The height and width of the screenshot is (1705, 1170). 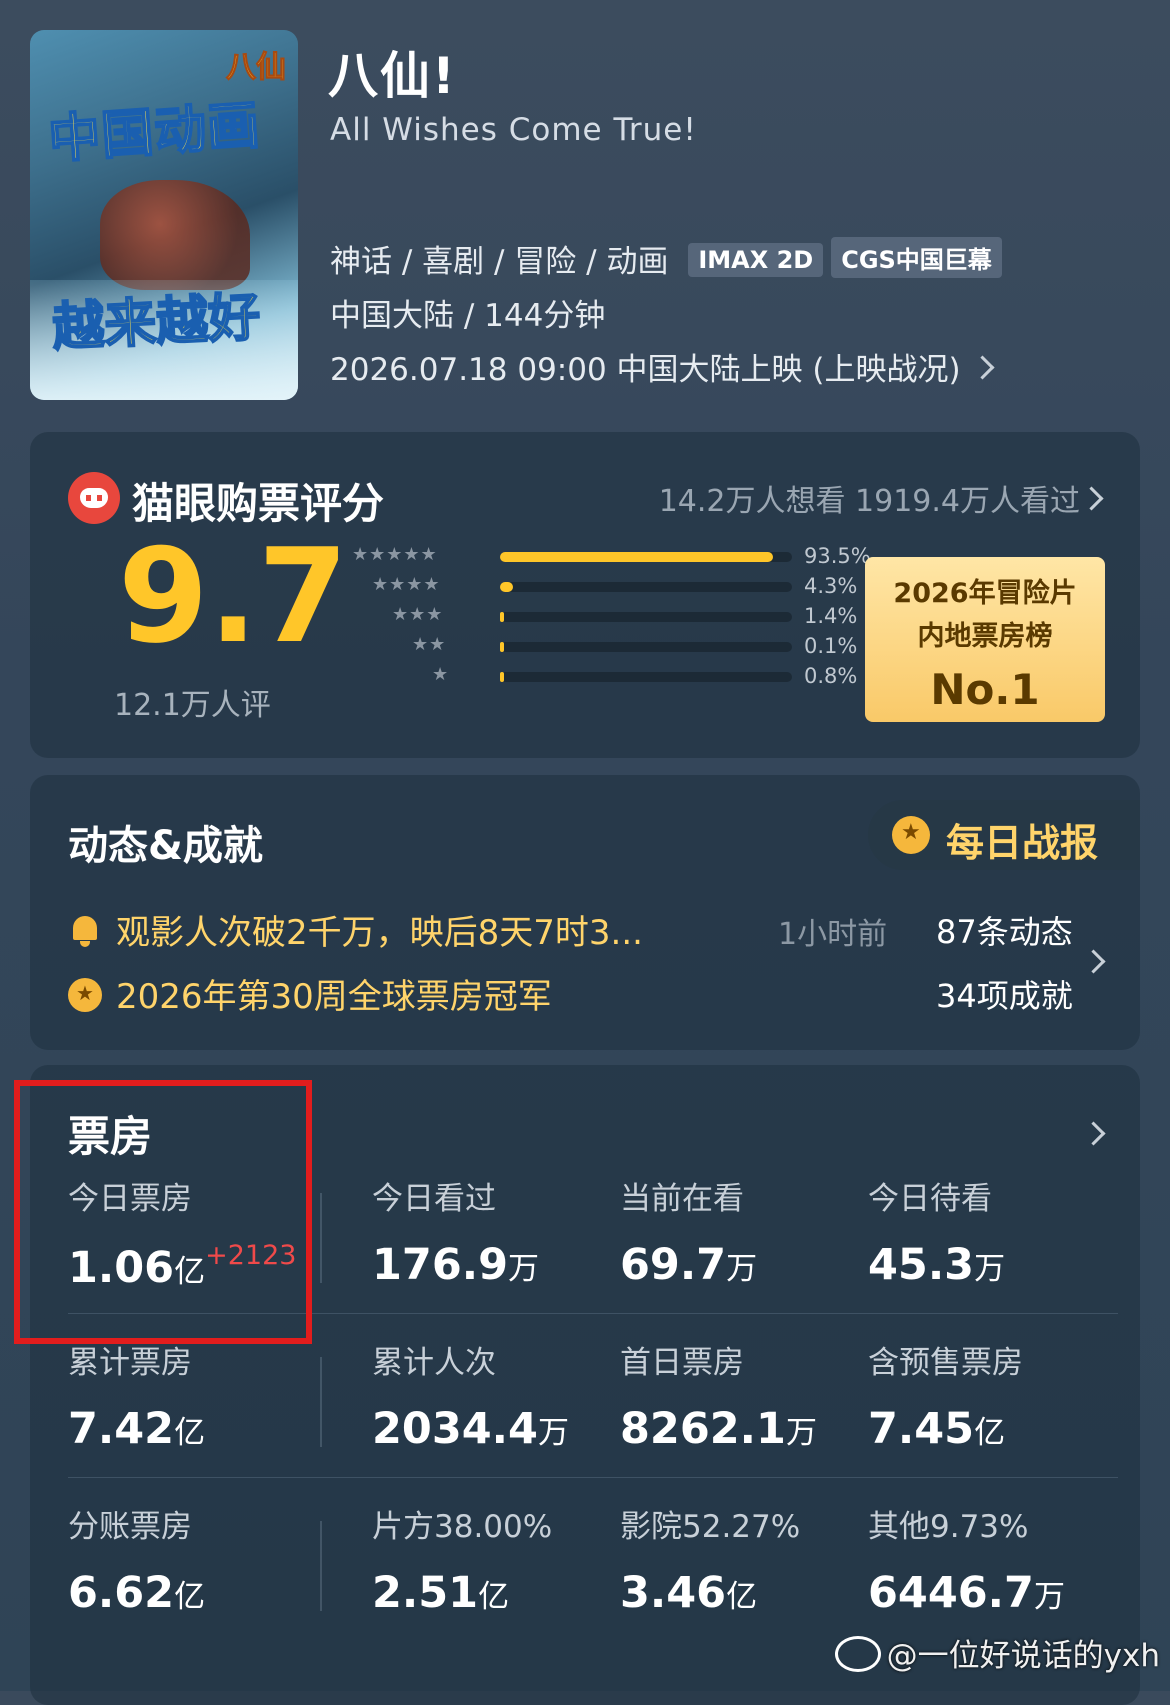 I want to click on poster-title: 中国动画, so click(x=155, y=133).